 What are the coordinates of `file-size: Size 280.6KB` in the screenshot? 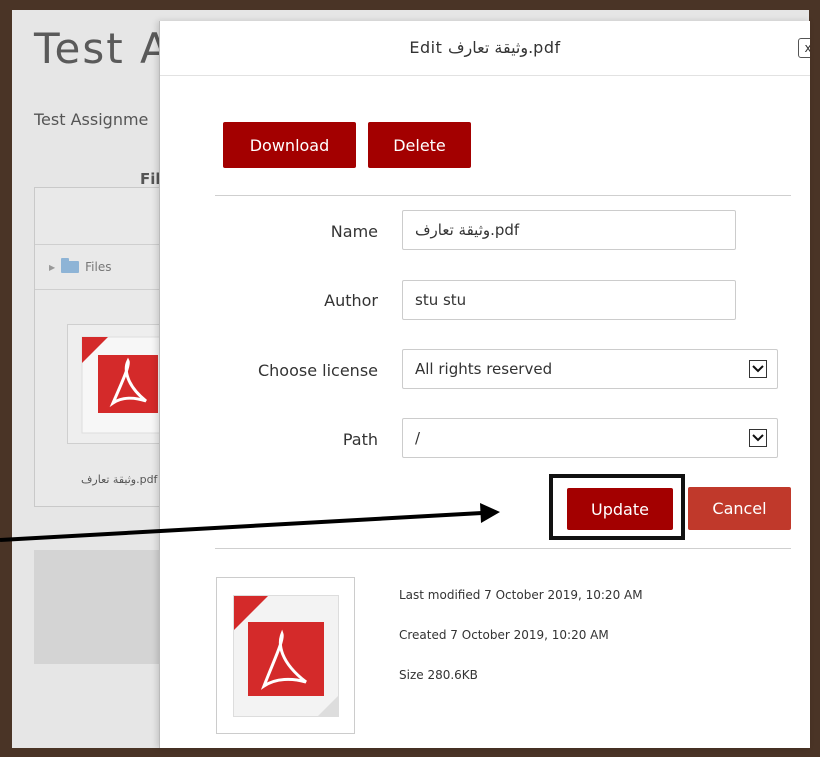 It's located at (438, 675).